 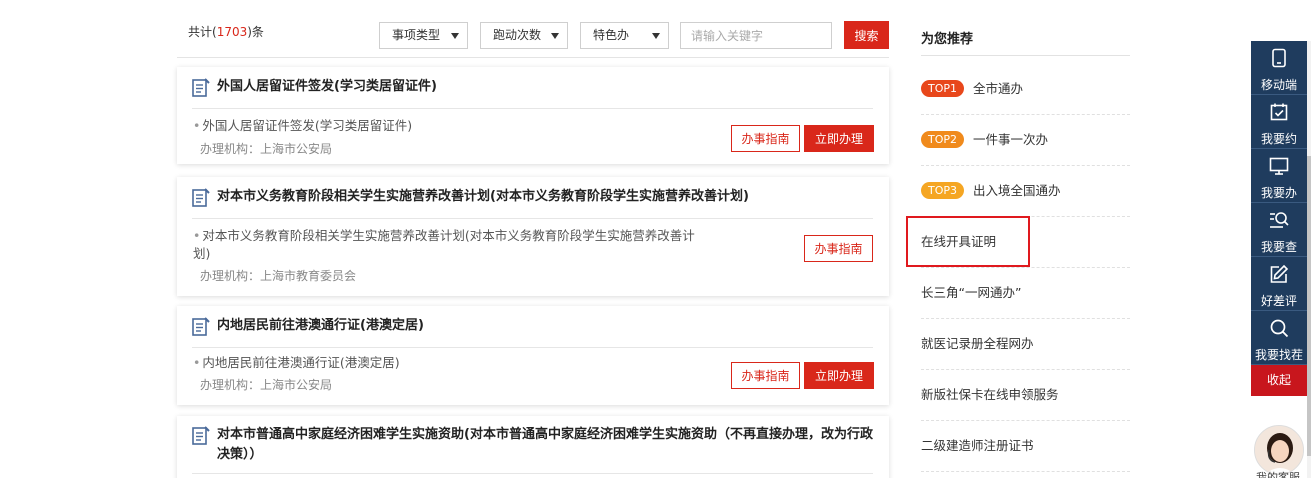 I want to click on result-item: • 内地居民前往港澳通行证(港澳定居), so click(x=296, y=363).